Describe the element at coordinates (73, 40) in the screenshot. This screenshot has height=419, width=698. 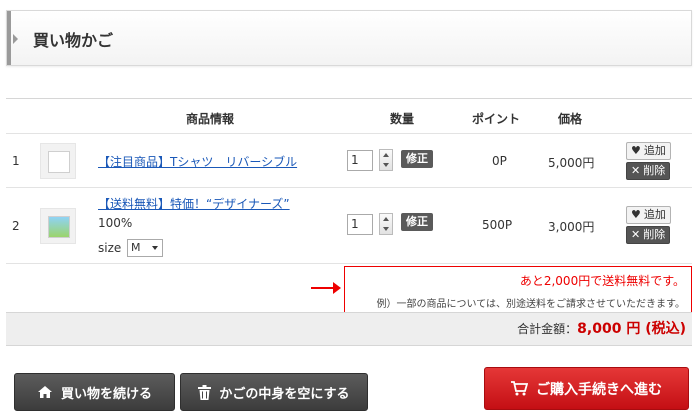
I see `page-title: 買い物かご` at that location.